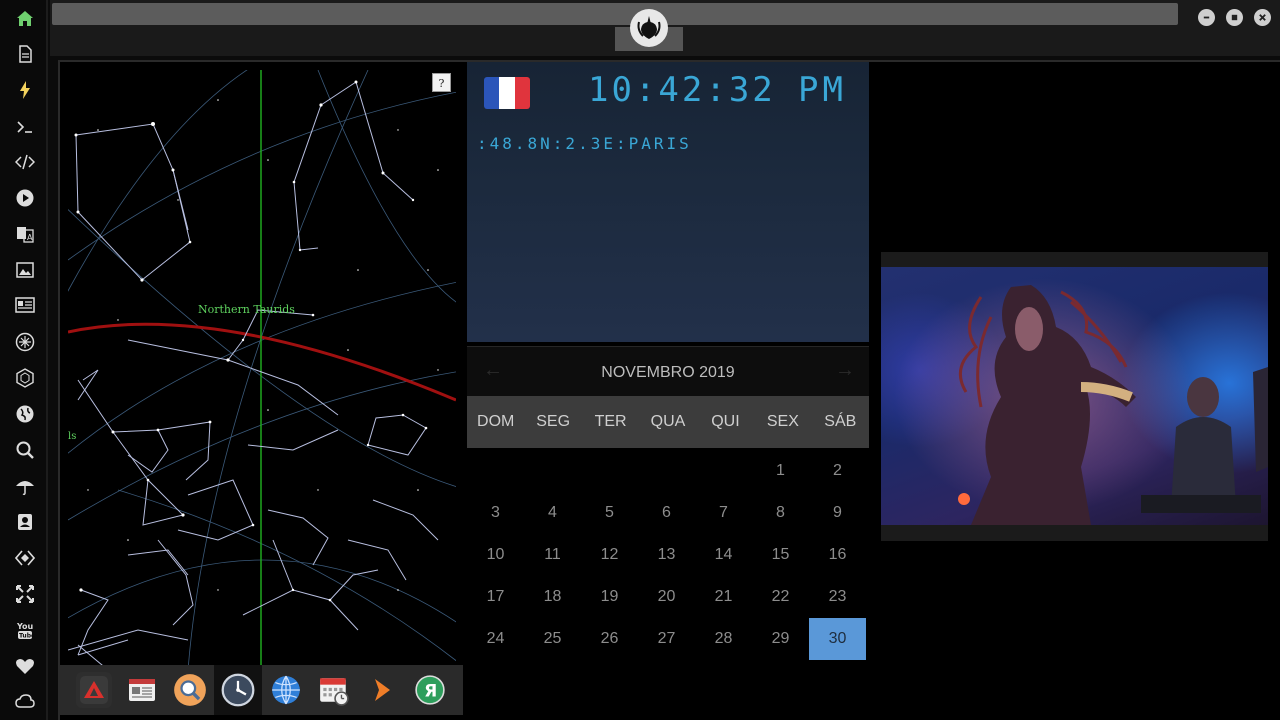 The height and width of the screenshot is (720, 1280). What do you see at coordinates (142, 690) in the screenshot?
I see `news-app-icon` at bounding box center [142, 690].